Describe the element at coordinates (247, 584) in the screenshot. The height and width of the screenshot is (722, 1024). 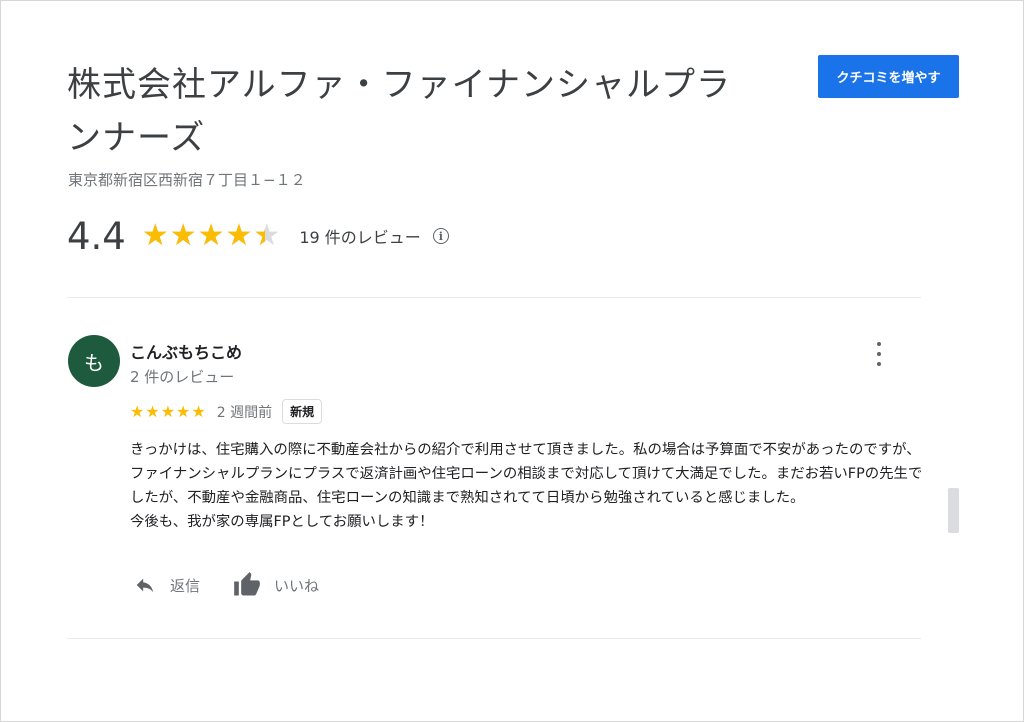
I see `thumb-up-icon` at that location.